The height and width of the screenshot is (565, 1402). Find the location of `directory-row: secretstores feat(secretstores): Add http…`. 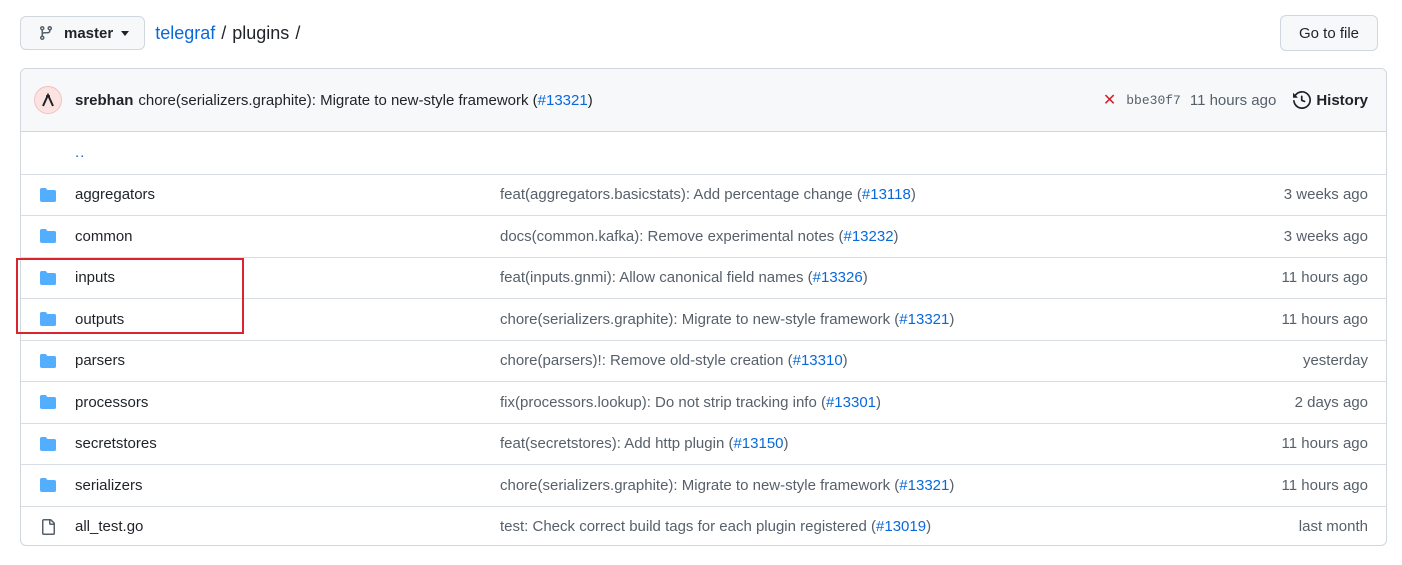

directory-row: secretstores feat(secretstores): Add http… is located at coordinates (703, 443).